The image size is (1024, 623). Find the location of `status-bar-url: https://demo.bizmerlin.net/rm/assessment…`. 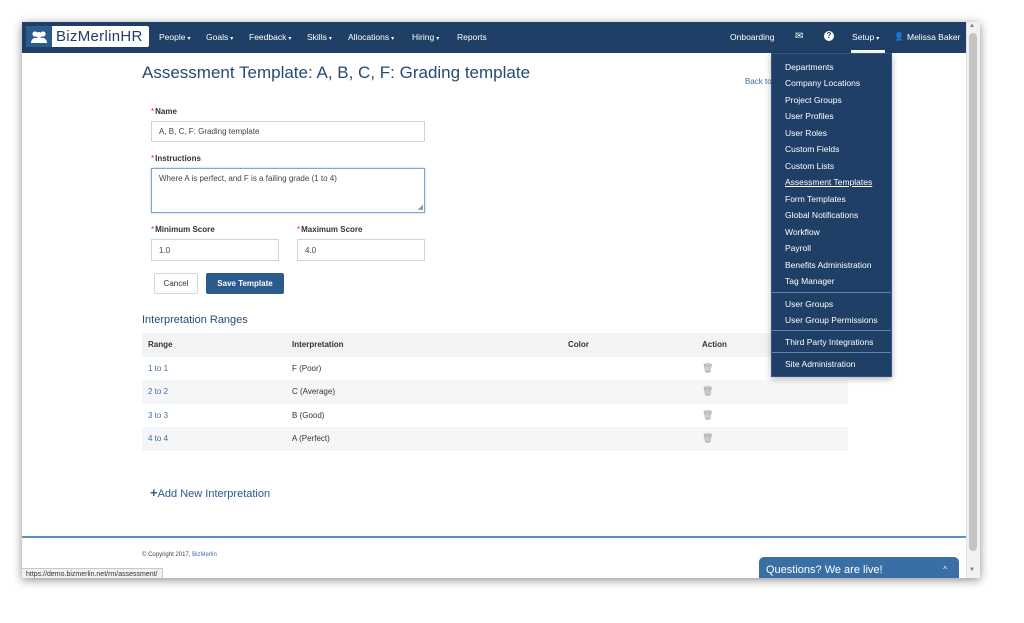

status-bar-url: https://demo.bizmerlin.net/rm/assessment… is located at coordinates (92, 573).